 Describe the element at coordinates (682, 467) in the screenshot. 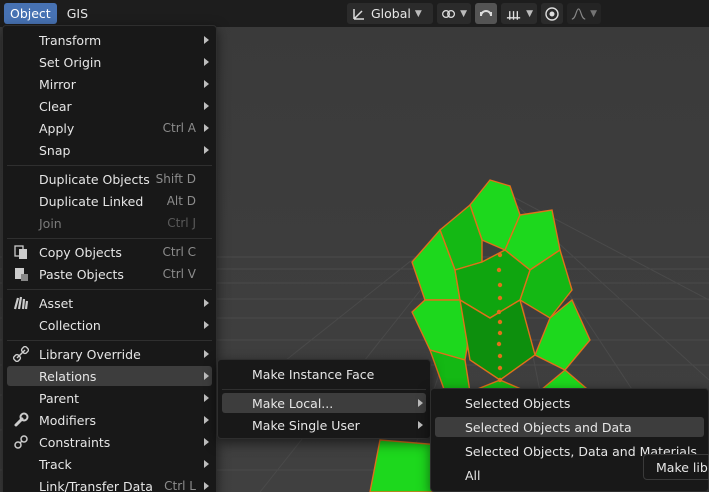

I see `tooltip-text: Make libr` at that location.